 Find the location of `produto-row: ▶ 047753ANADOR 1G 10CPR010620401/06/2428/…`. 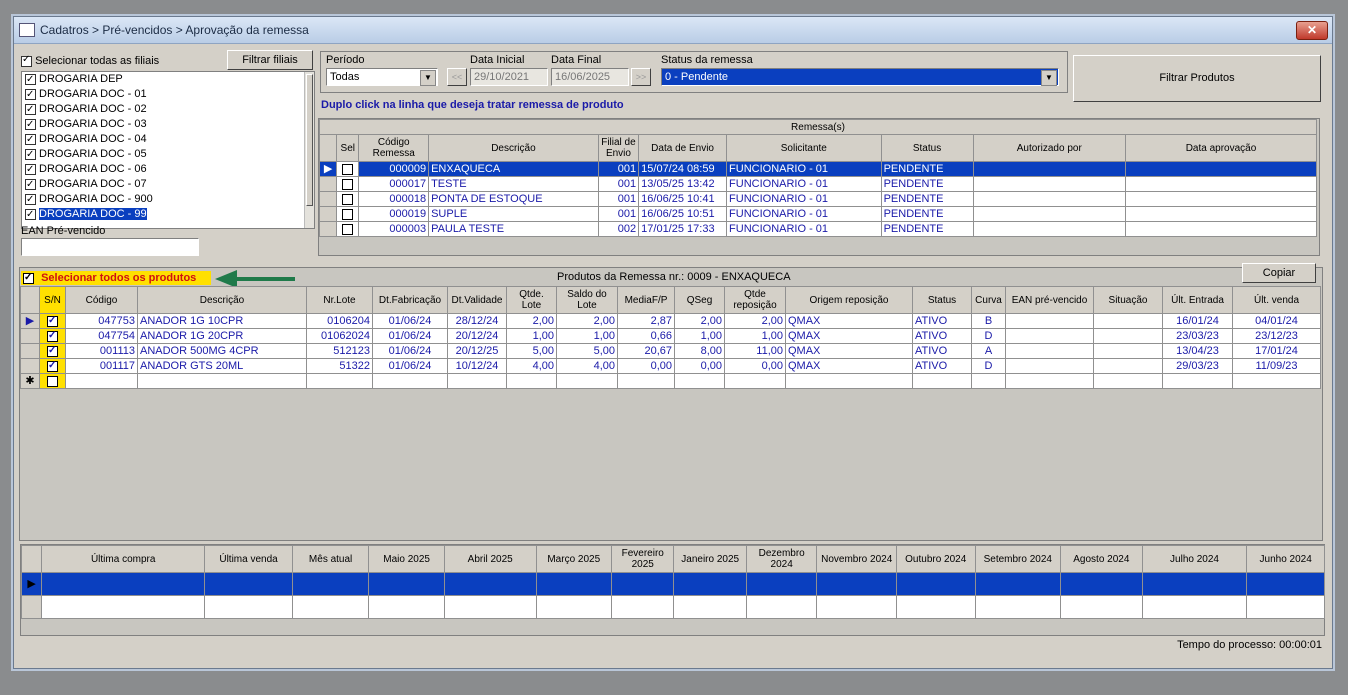

produto-row: ▶ 047753ANADOR 1G 10CPR010620401/06/2428/… is located at coordinates (670, 321).